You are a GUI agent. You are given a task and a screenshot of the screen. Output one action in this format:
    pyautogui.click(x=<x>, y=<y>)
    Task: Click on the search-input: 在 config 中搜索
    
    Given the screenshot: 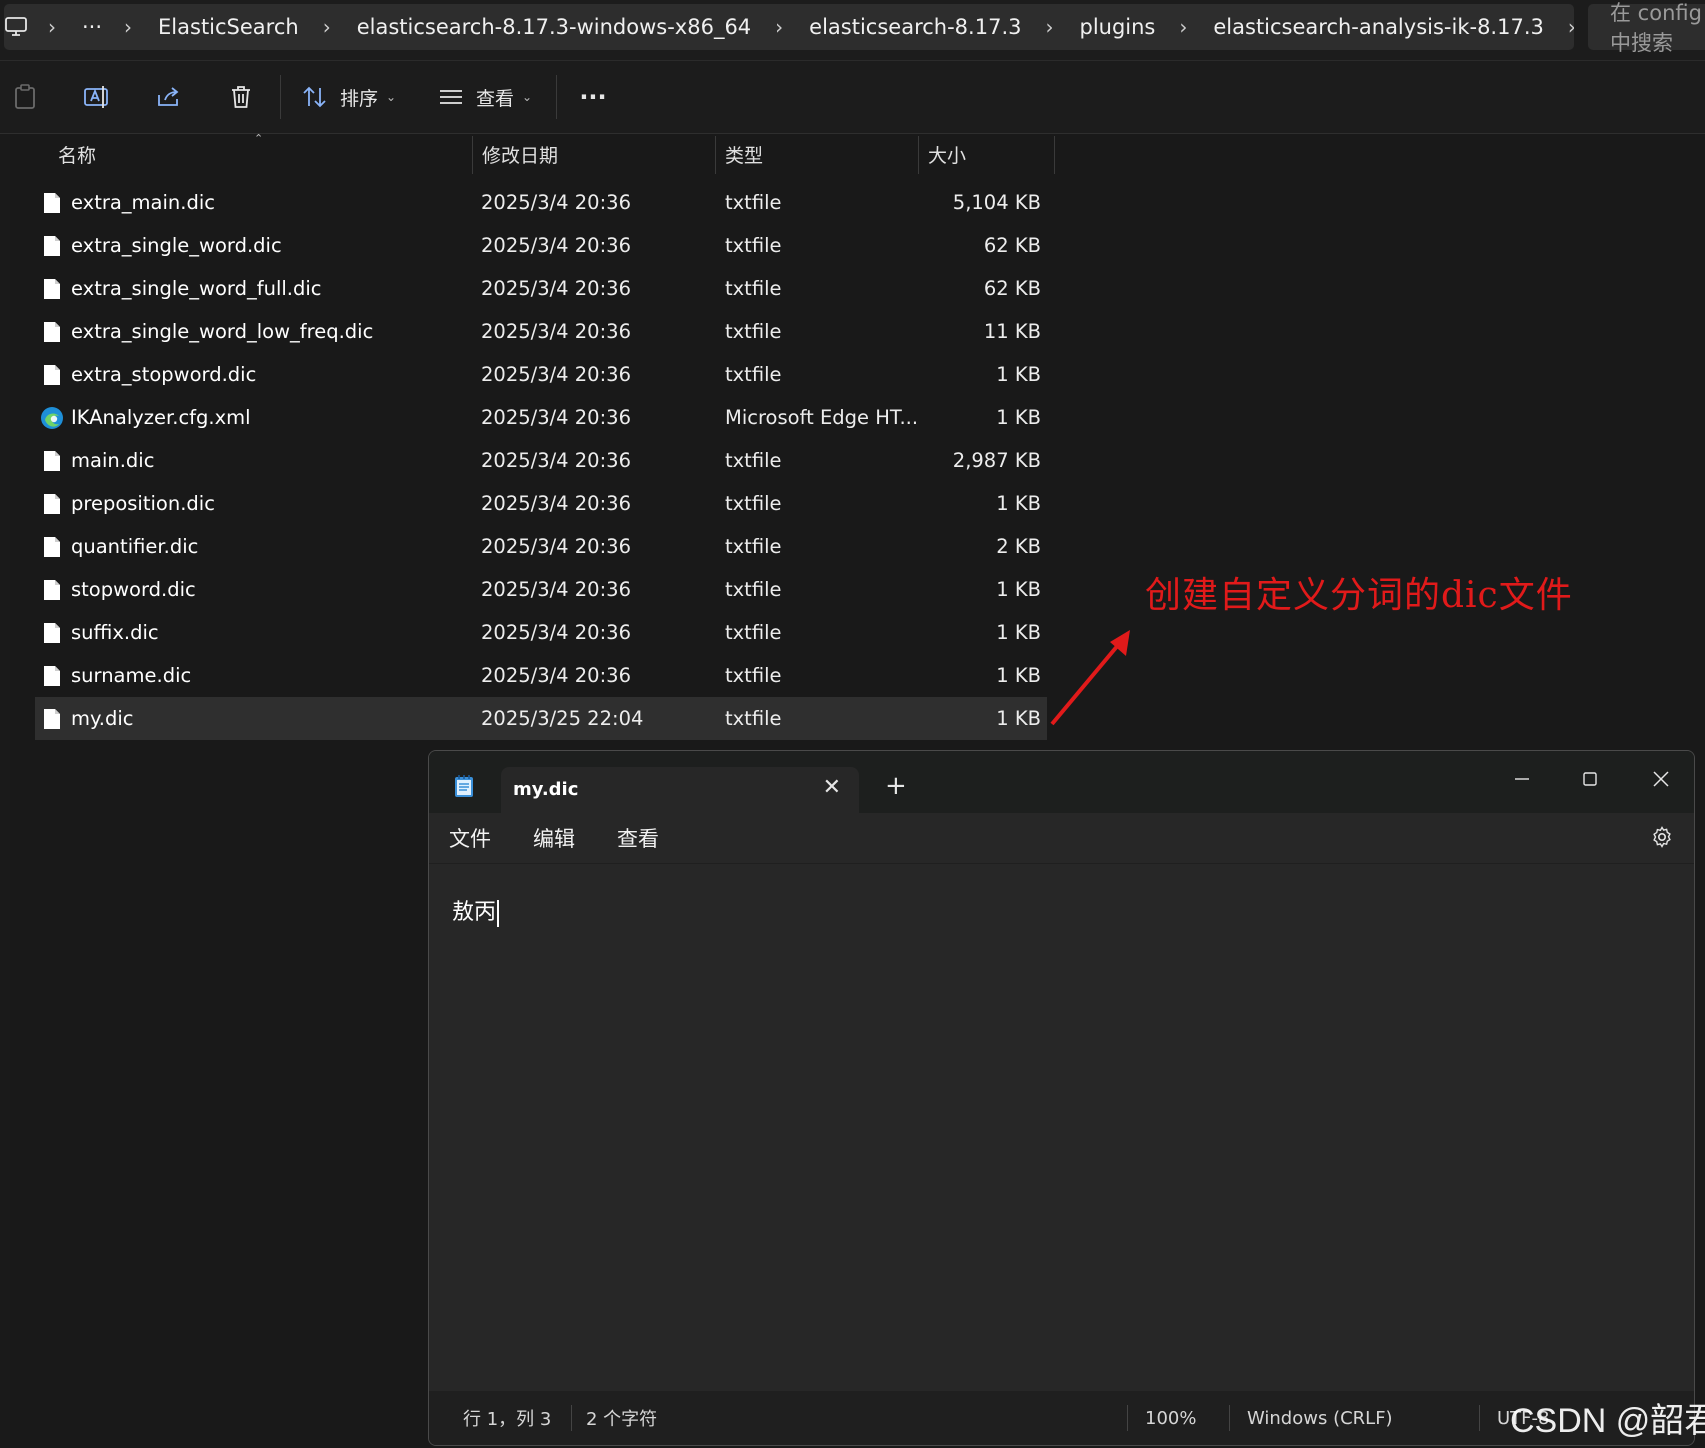 What is the action you would take?
    pyautogui.click(x=1646, y=28)
    